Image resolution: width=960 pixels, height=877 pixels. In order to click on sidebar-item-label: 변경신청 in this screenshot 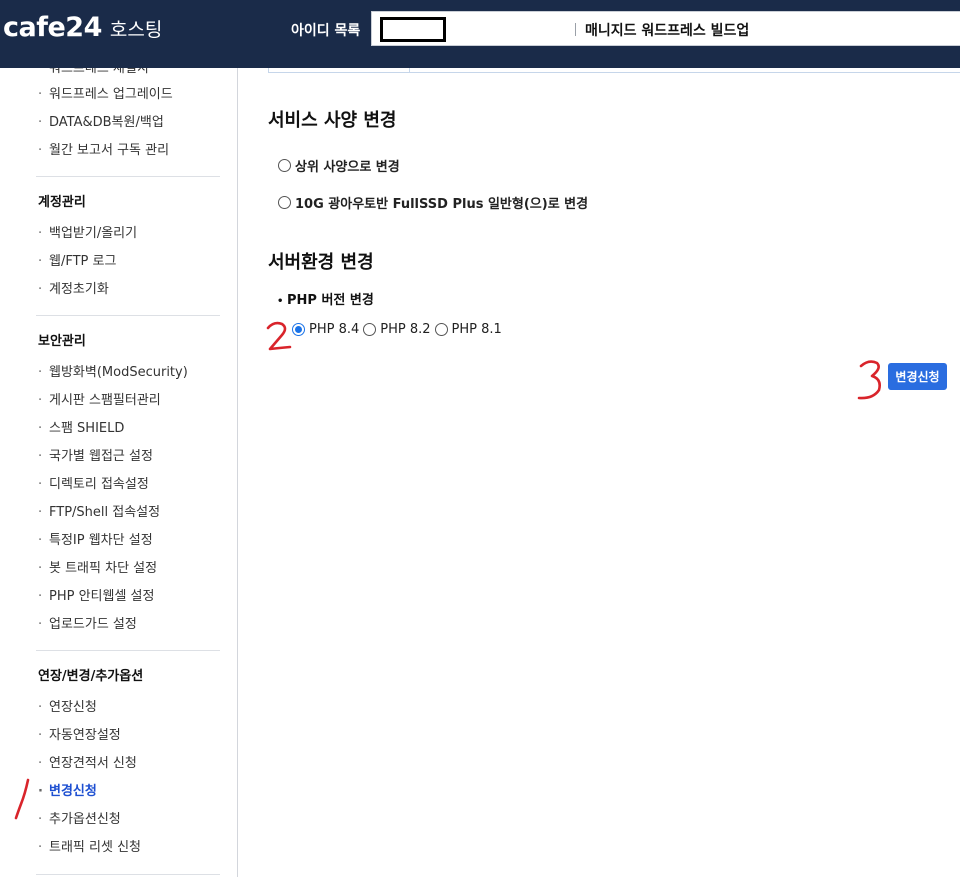, I will do `click(73, 791)`.